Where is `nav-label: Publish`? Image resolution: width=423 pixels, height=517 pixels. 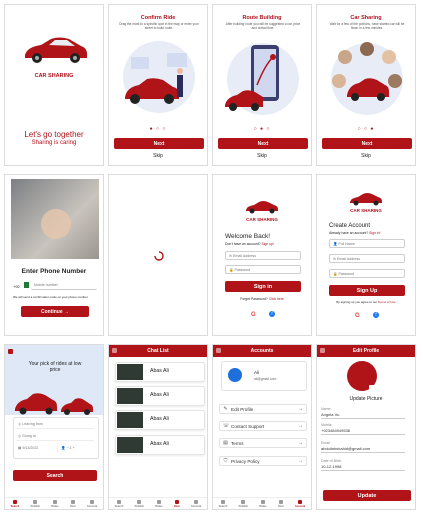 nav-label: Publish is located at coordinates (139, 506).